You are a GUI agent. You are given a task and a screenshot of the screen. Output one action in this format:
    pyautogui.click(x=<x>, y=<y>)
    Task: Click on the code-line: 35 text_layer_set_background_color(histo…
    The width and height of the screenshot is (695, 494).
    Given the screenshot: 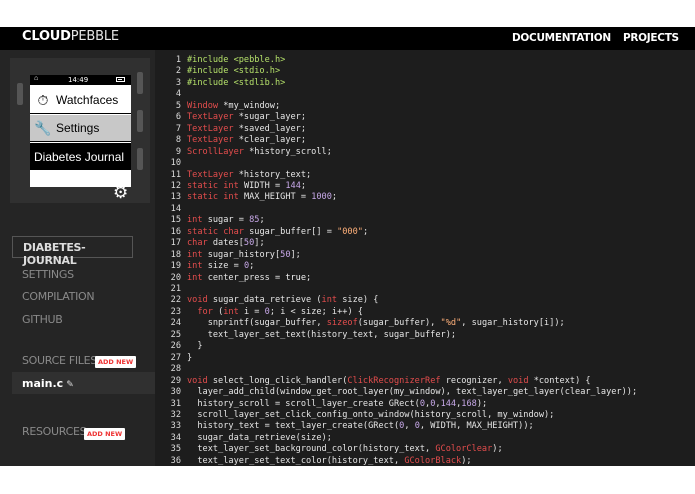 What is the action you would take?
    pyautogui.click(x=425, y=449)
    